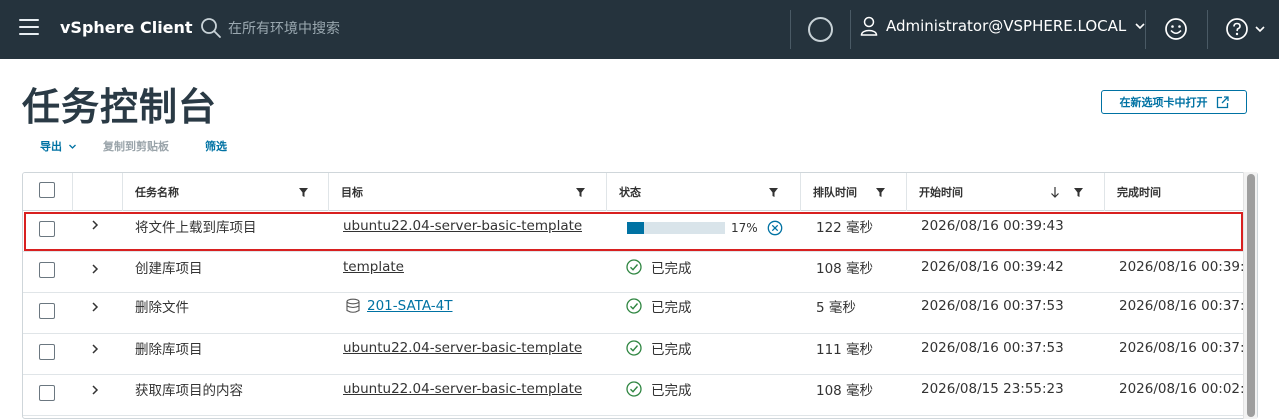  Describe the element at coordinates (1006, 26) in the screenshot. I see `username: Administrator@VSPHERE.LOCAL` at that location.